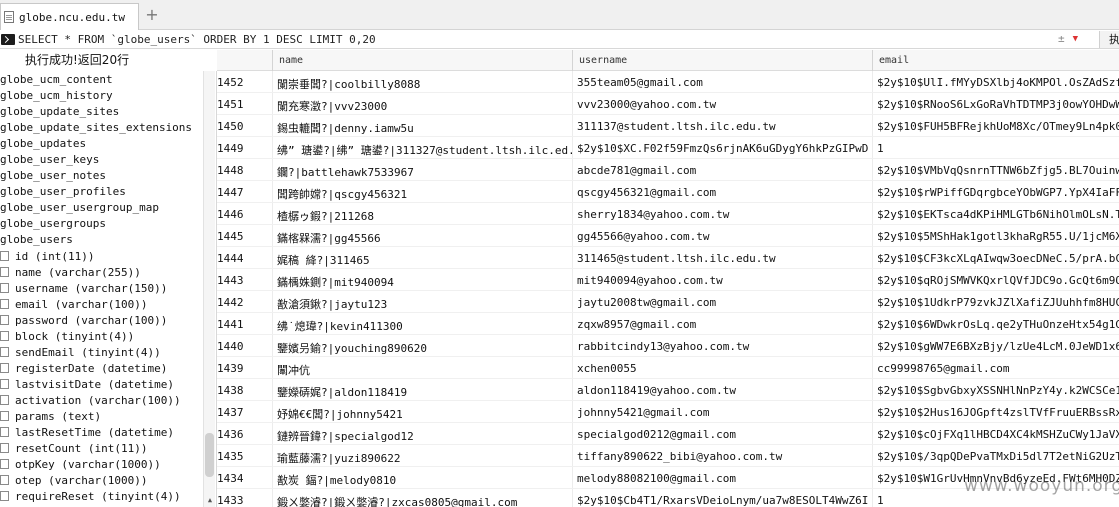 The image size is (1119, 507). I want to click on sidebar-table-item: globe_user_notes, so click(53, 176).